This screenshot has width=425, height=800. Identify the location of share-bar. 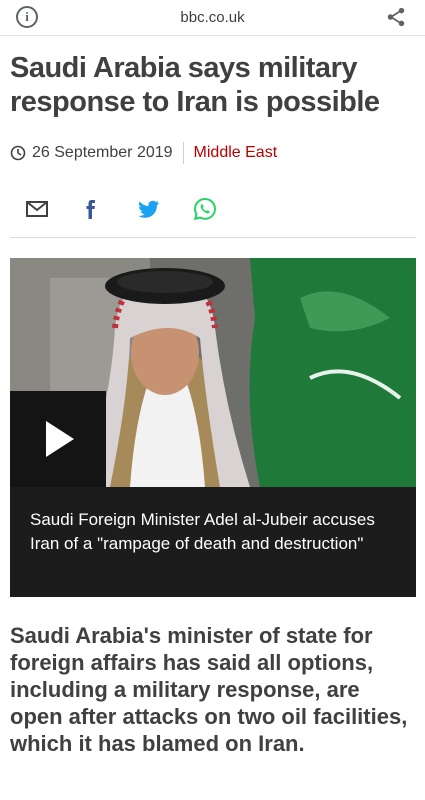
(213, 214).